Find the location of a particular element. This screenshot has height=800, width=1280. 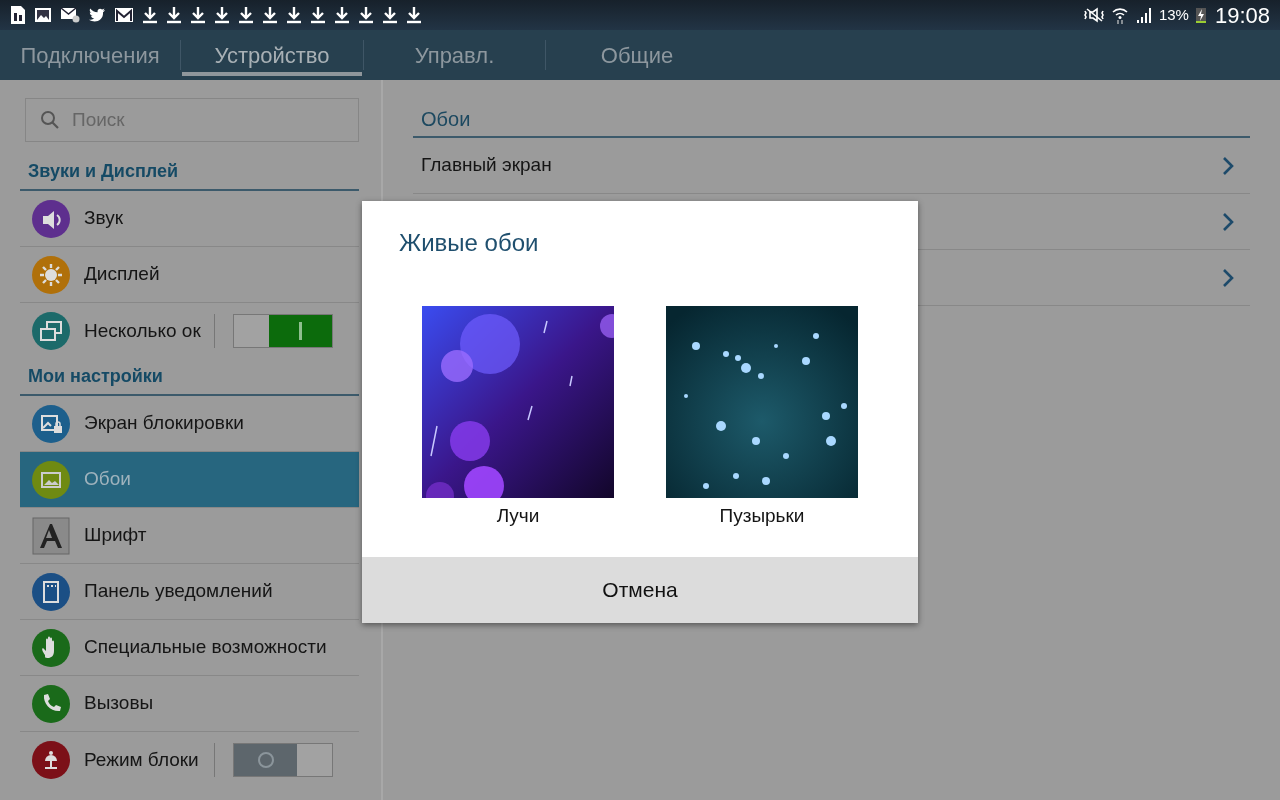

cancel-button: Отмена is located at coordinates (640, 590).